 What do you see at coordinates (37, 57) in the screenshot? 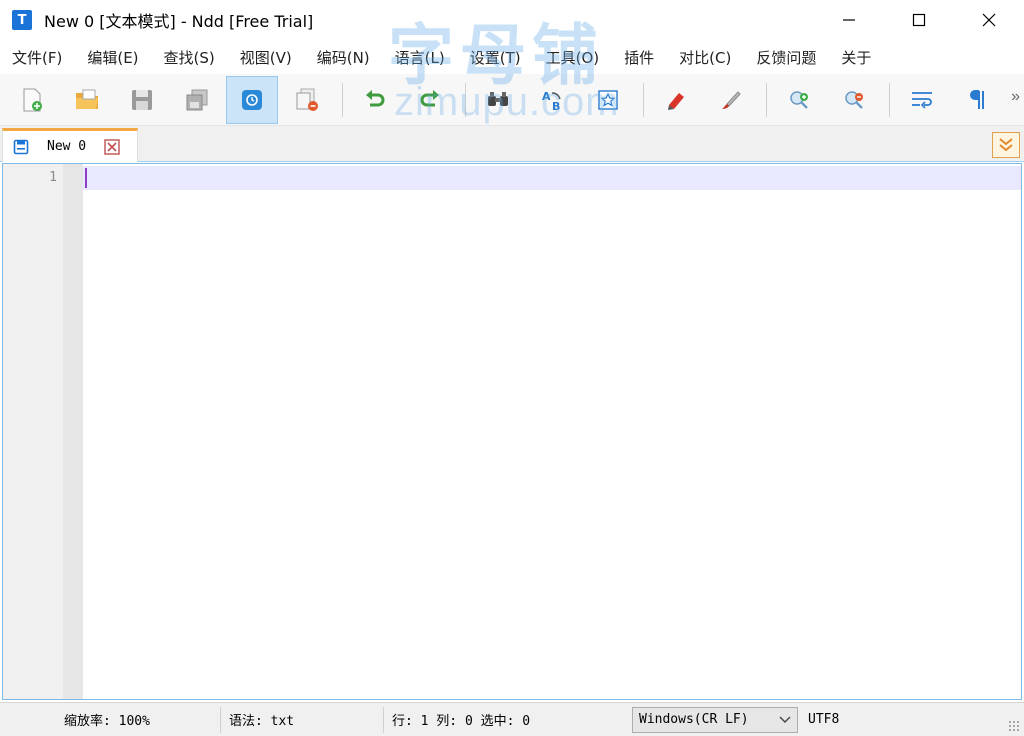
I see `menu-file: 文件(F)` at bounding box center [37, 57].